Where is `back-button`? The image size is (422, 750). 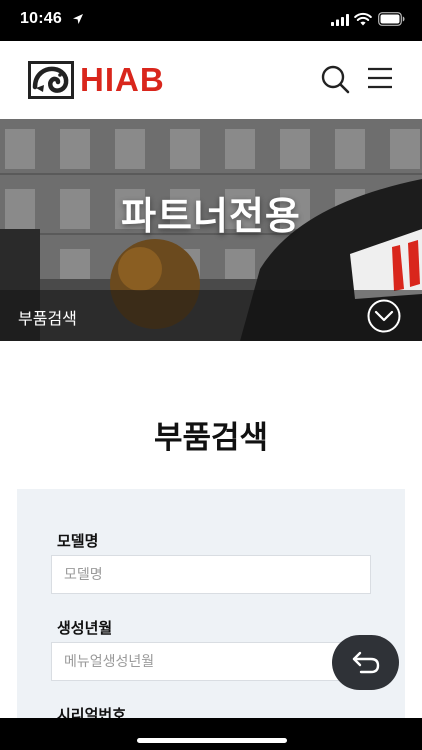
back-button is located at coordinates (365, 662).